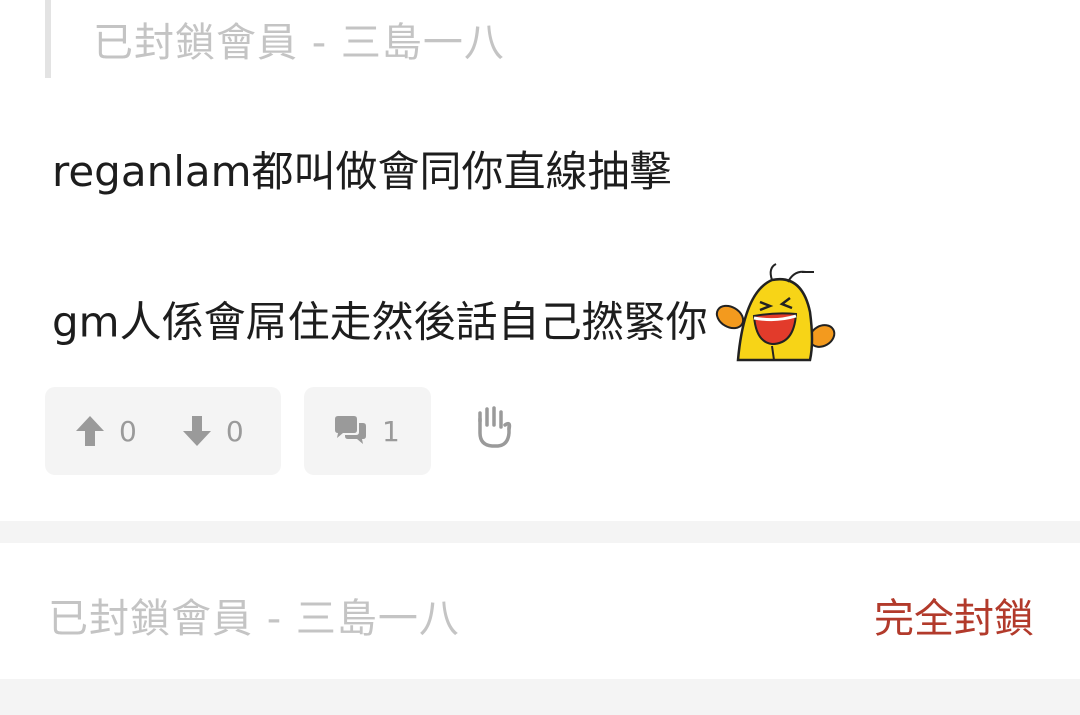  Describe the element at coordinates (391, 431) in the screenshot. I see `reply-count: 1` at that location.